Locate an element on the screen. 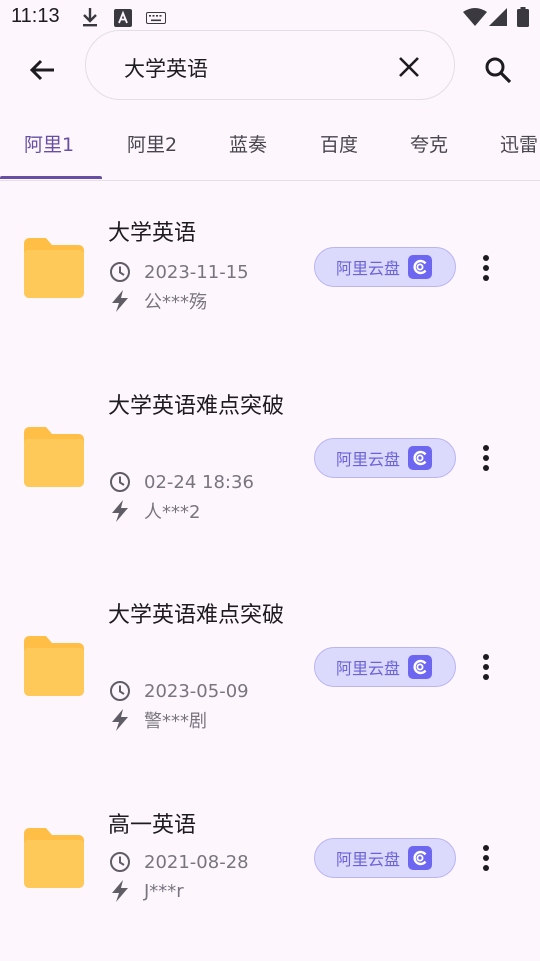 This screenshot has width=540, height=961. author-row: 警***剧 is located at coordinates (157, 720).